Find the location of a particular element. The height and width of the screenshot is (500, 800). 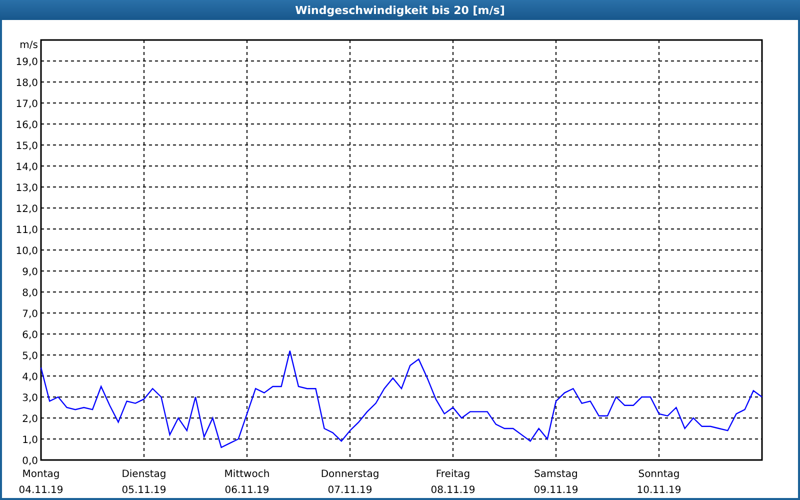

unit-label: m/s is located at coordinates (29, 45).